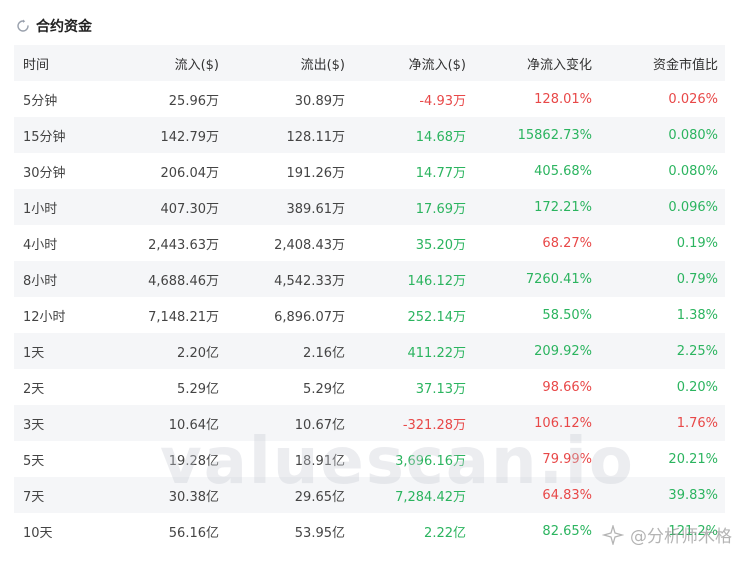  I want to click on cell-market-cap-ratio: 0.79%, so click(697, 279).